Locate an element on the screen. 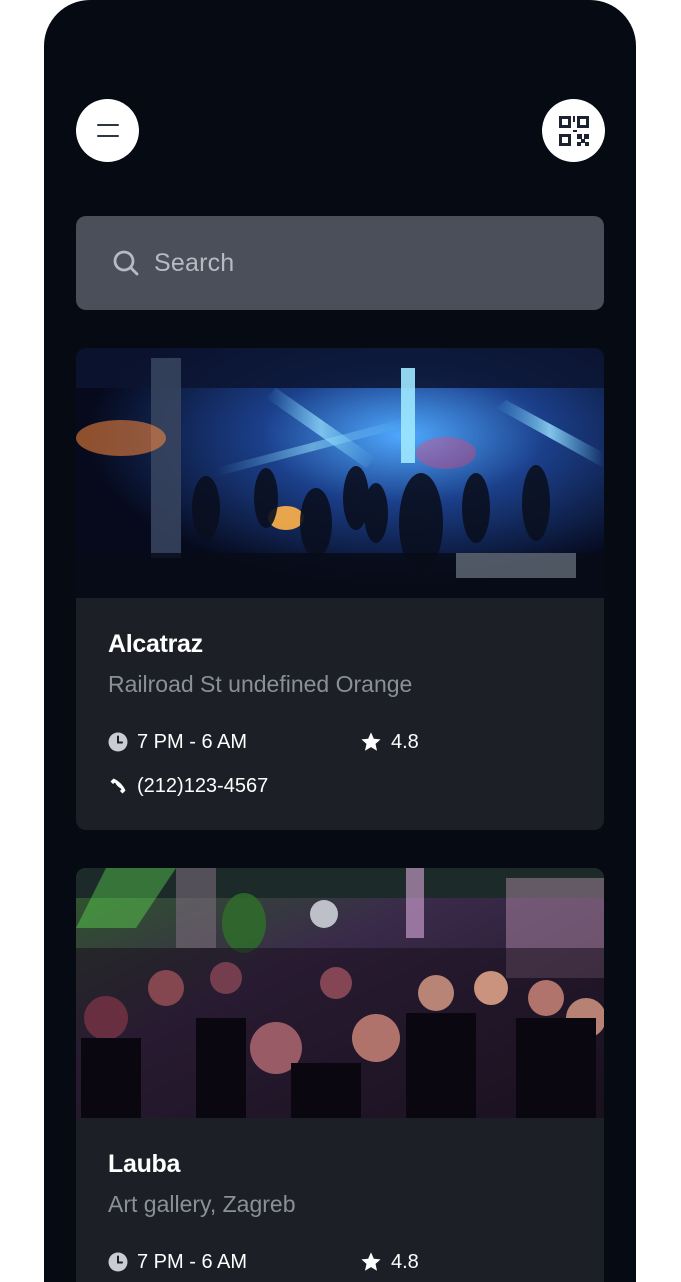 The height and width of the screenshot is (1282, 681). hamburger-icon is located at coordinates (107, 130).